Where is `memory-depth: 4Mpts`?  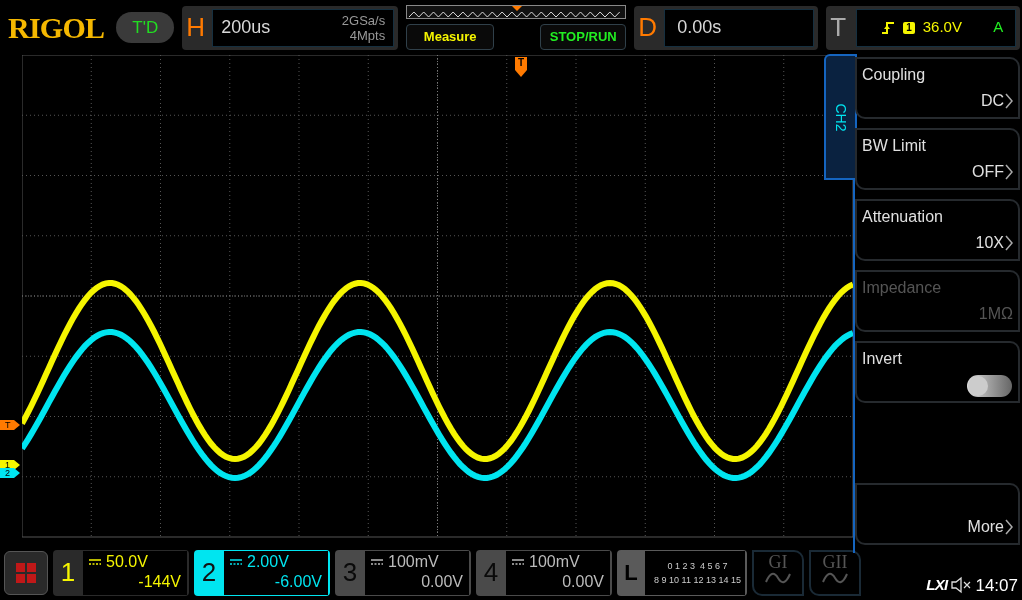
memory-depth: 4Mpts is located at coordinates (367, 35).